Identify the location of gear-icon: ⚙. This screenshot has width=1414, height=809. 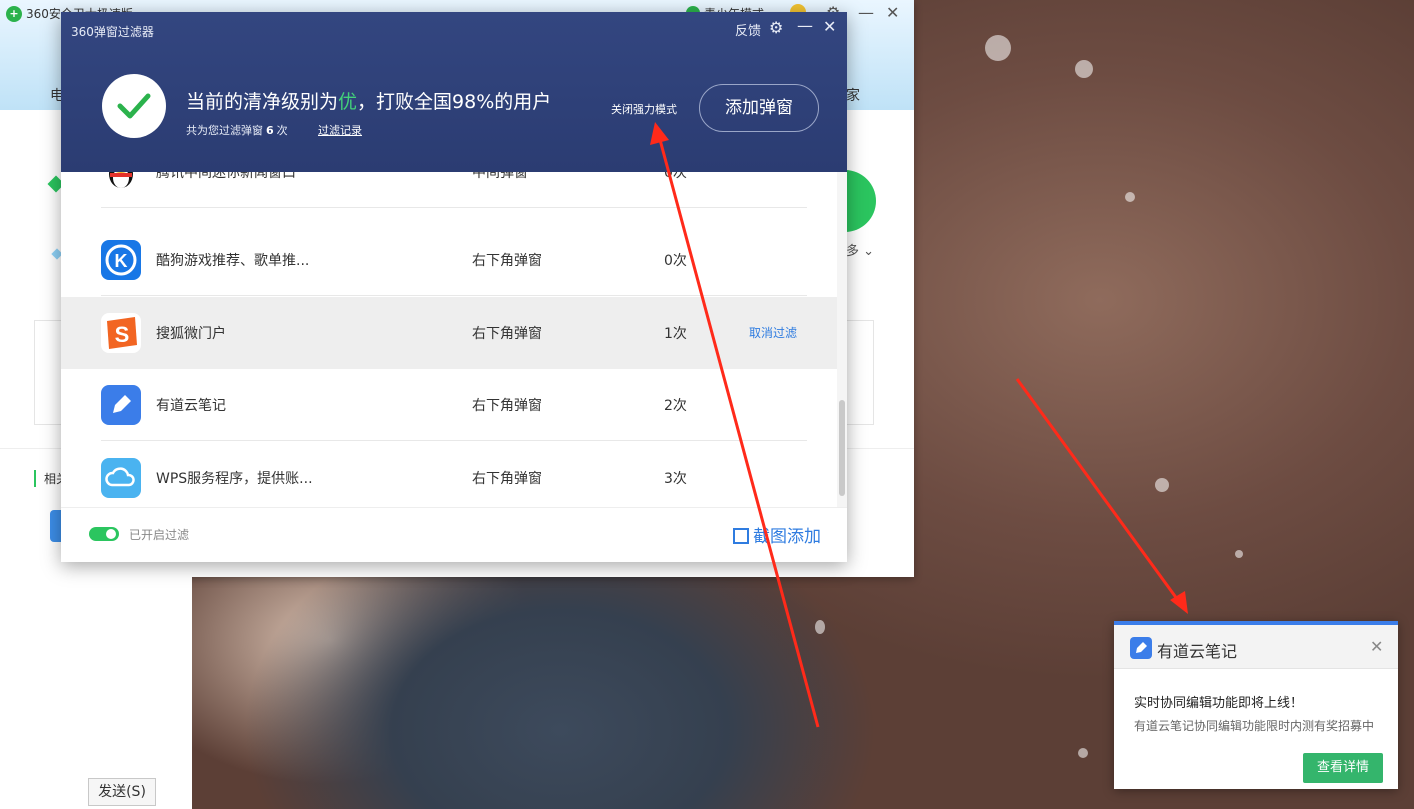
(776, 27).